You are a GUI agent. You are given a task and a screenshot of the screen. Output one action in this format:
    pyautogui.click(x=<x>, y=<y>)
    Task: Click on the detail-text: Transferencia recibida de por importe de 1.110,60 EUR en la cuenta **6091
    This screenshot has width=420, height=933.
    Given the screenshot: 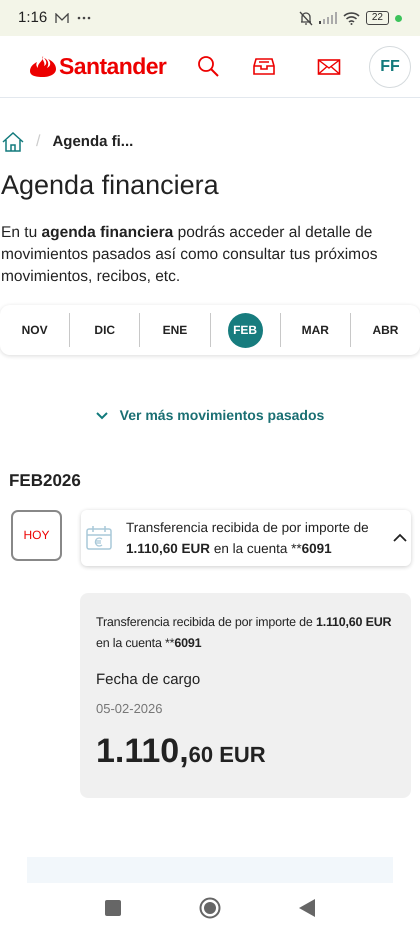 What is the action you would take?
    pyautogui.click(x=244, y=633)
    